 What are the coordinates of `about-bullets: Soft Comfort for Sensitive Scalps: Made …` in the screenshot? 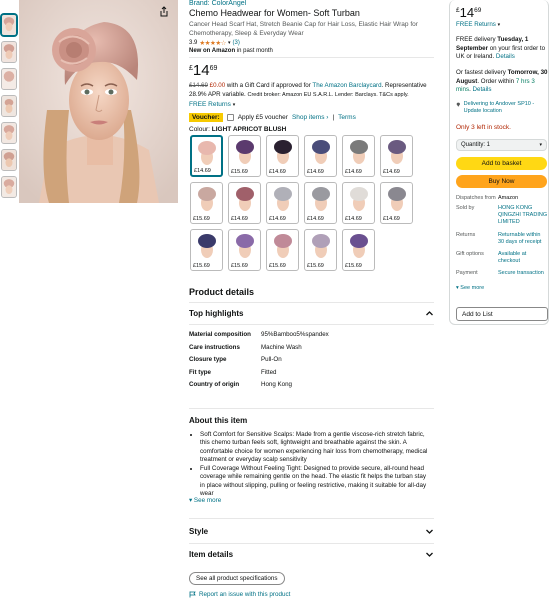 It's located at (312, 465).